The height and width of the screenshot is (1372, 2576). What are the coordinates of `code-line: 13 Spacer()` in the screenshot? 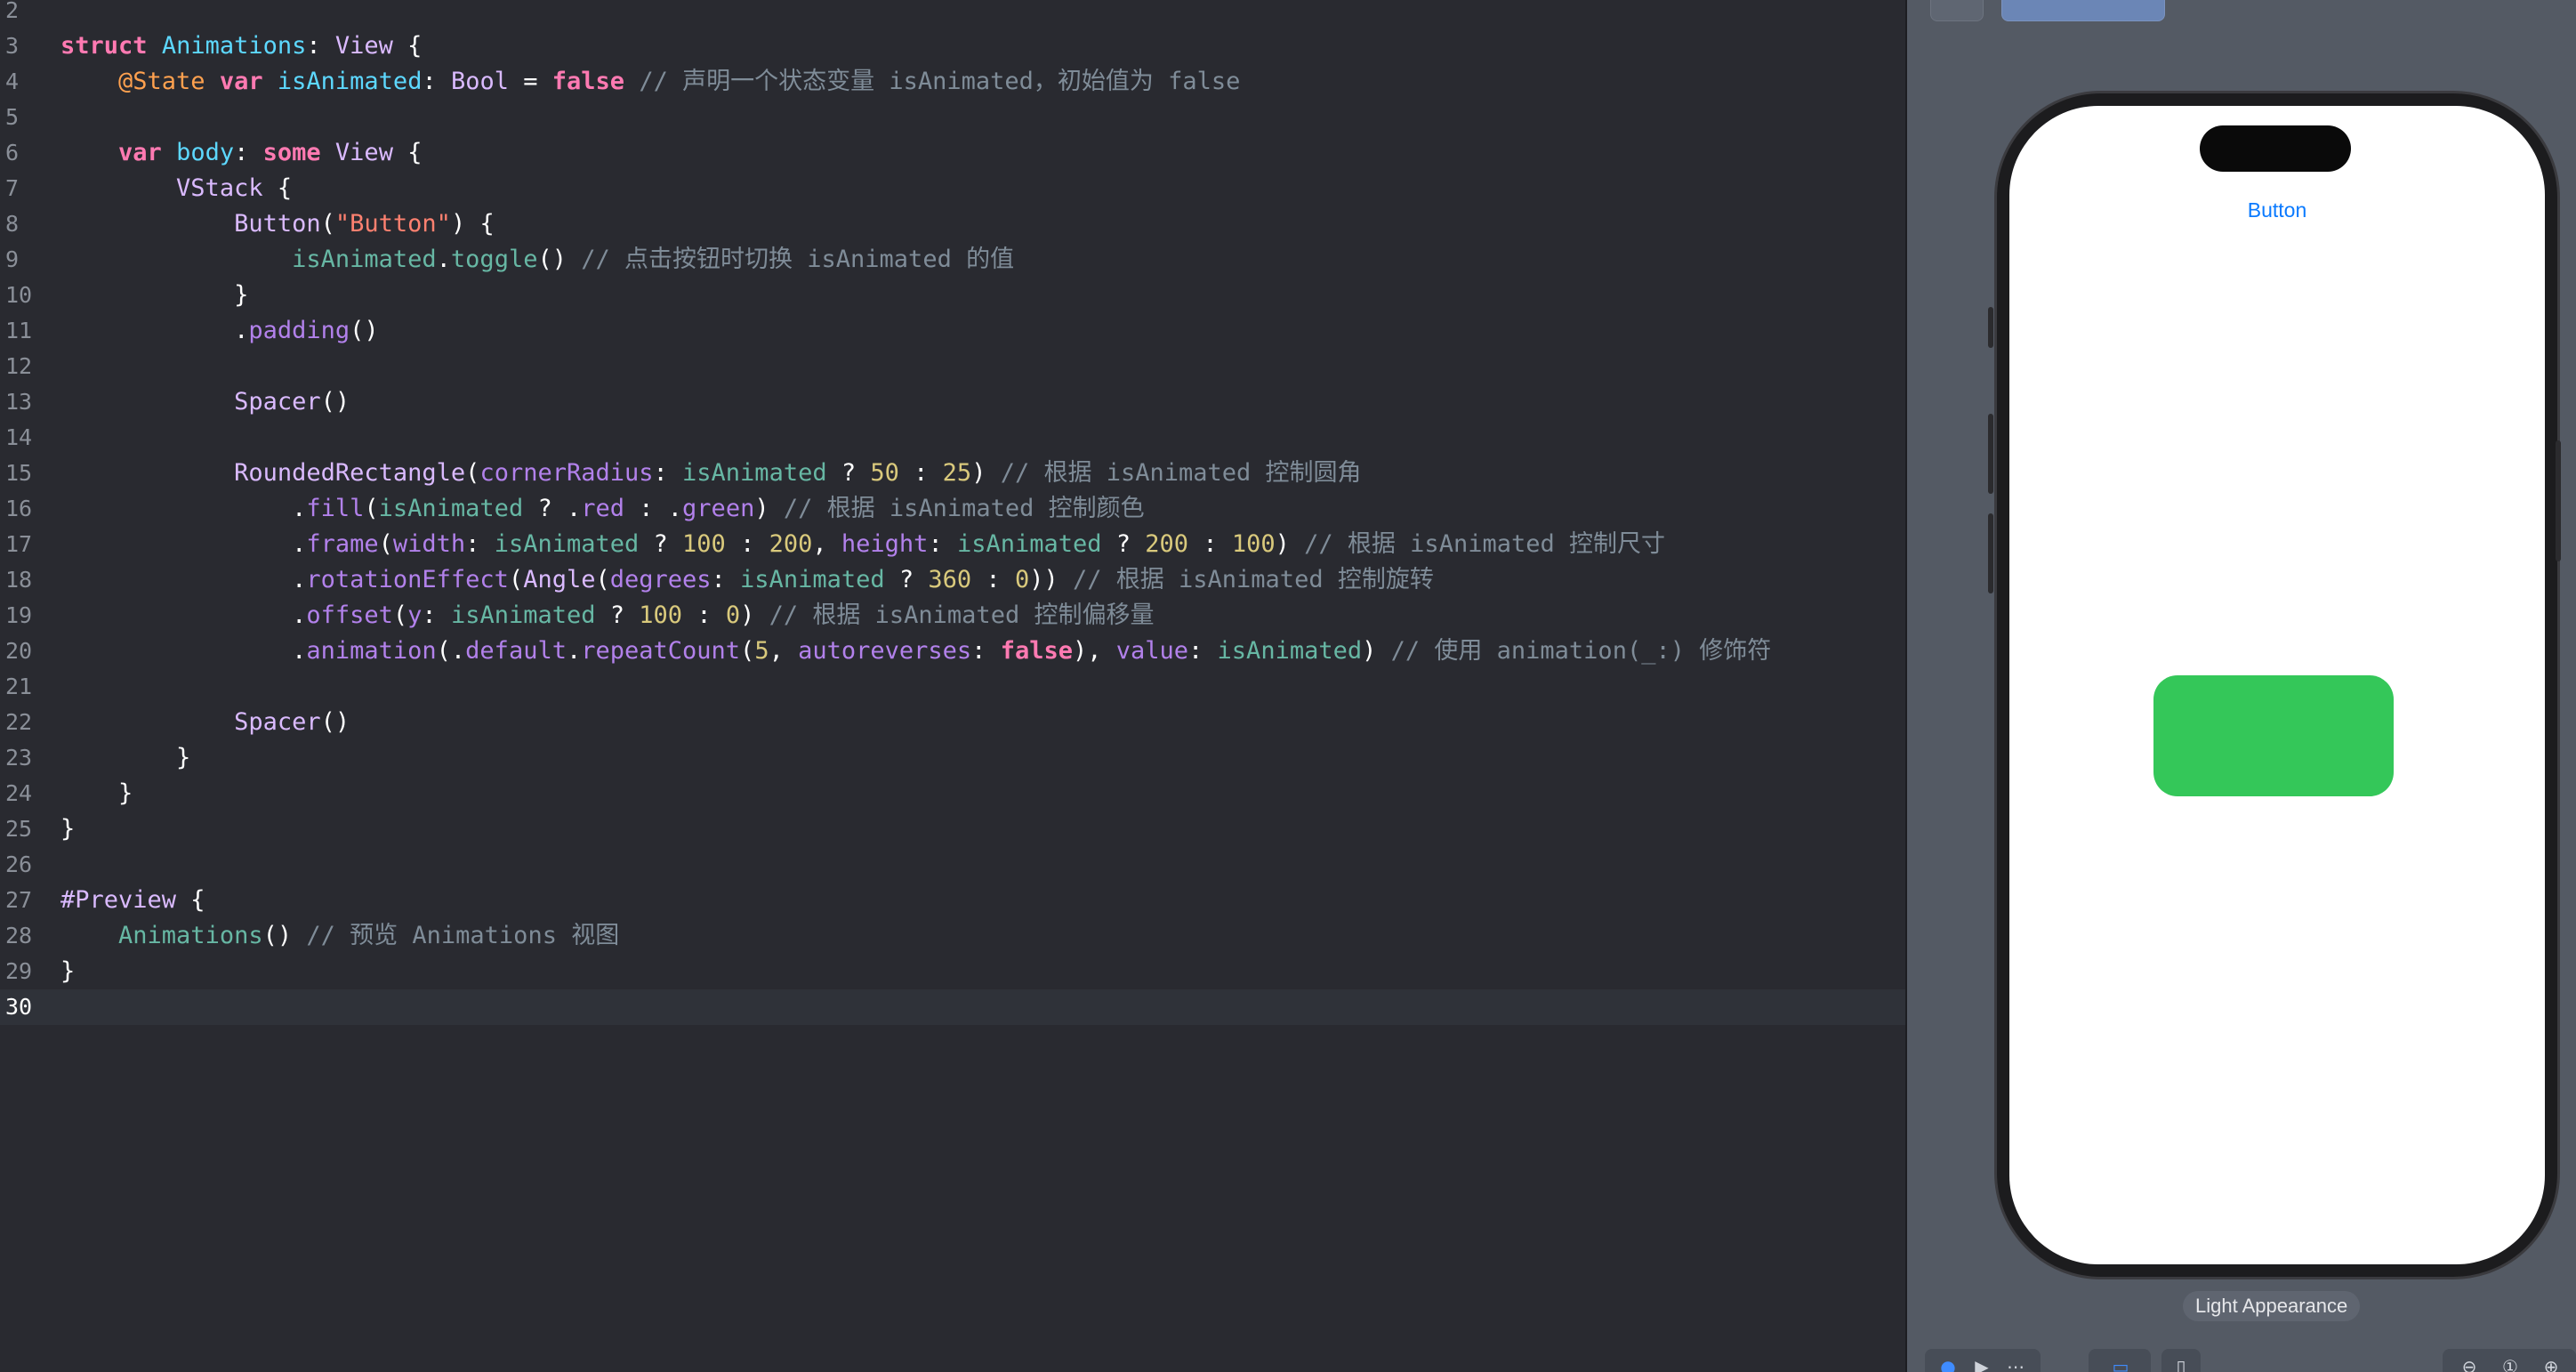 It's located at (952, 402).